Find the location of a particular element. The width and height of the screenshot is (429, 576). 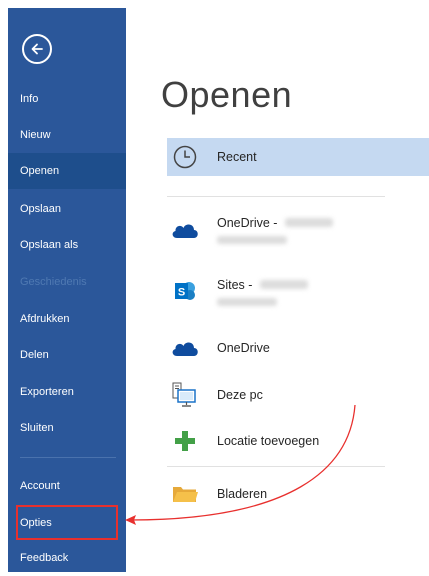

nav-opslaan-als: Opslaan als is located at coordinates (67, 245).